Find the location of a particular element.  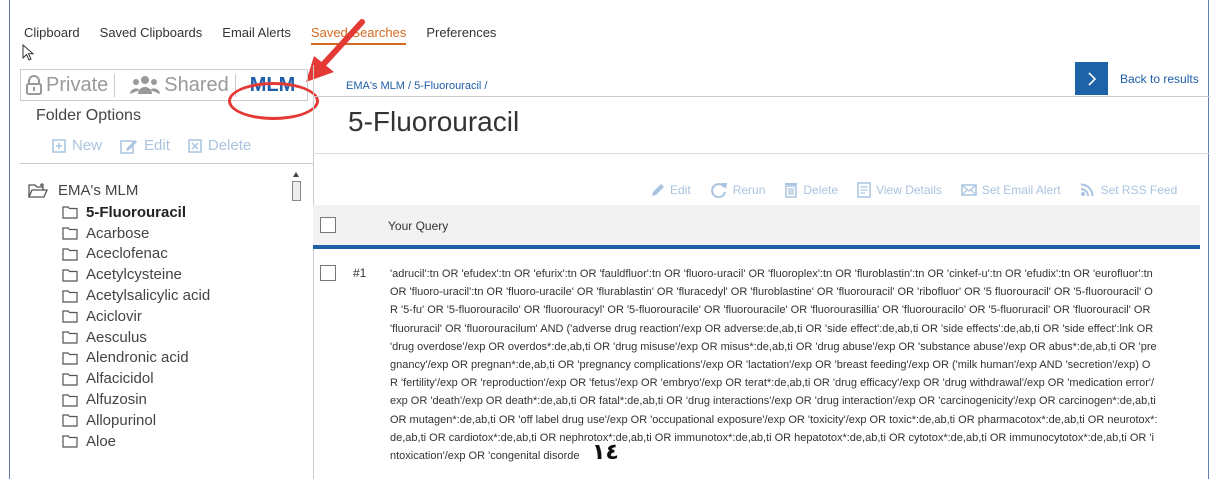

tree-item-label: Allopurinol is located at coordinates (121, 420).